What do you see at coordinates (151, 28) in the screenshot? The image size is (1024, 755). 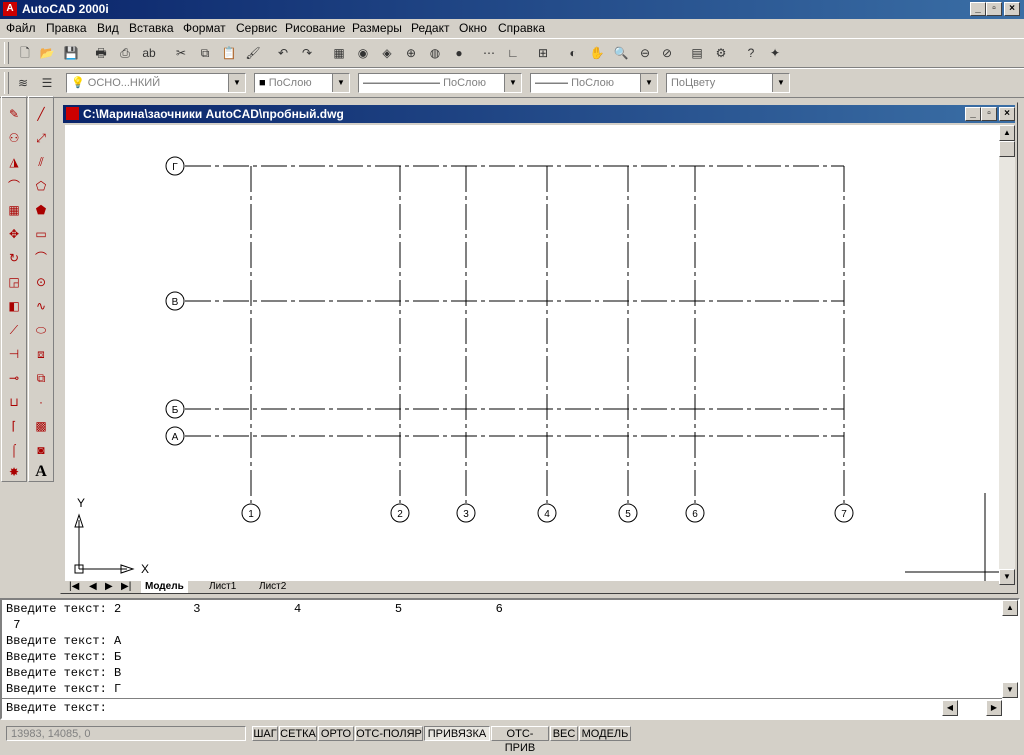 I see `menu-insert: Вставка` at bounding box center [151, 28].